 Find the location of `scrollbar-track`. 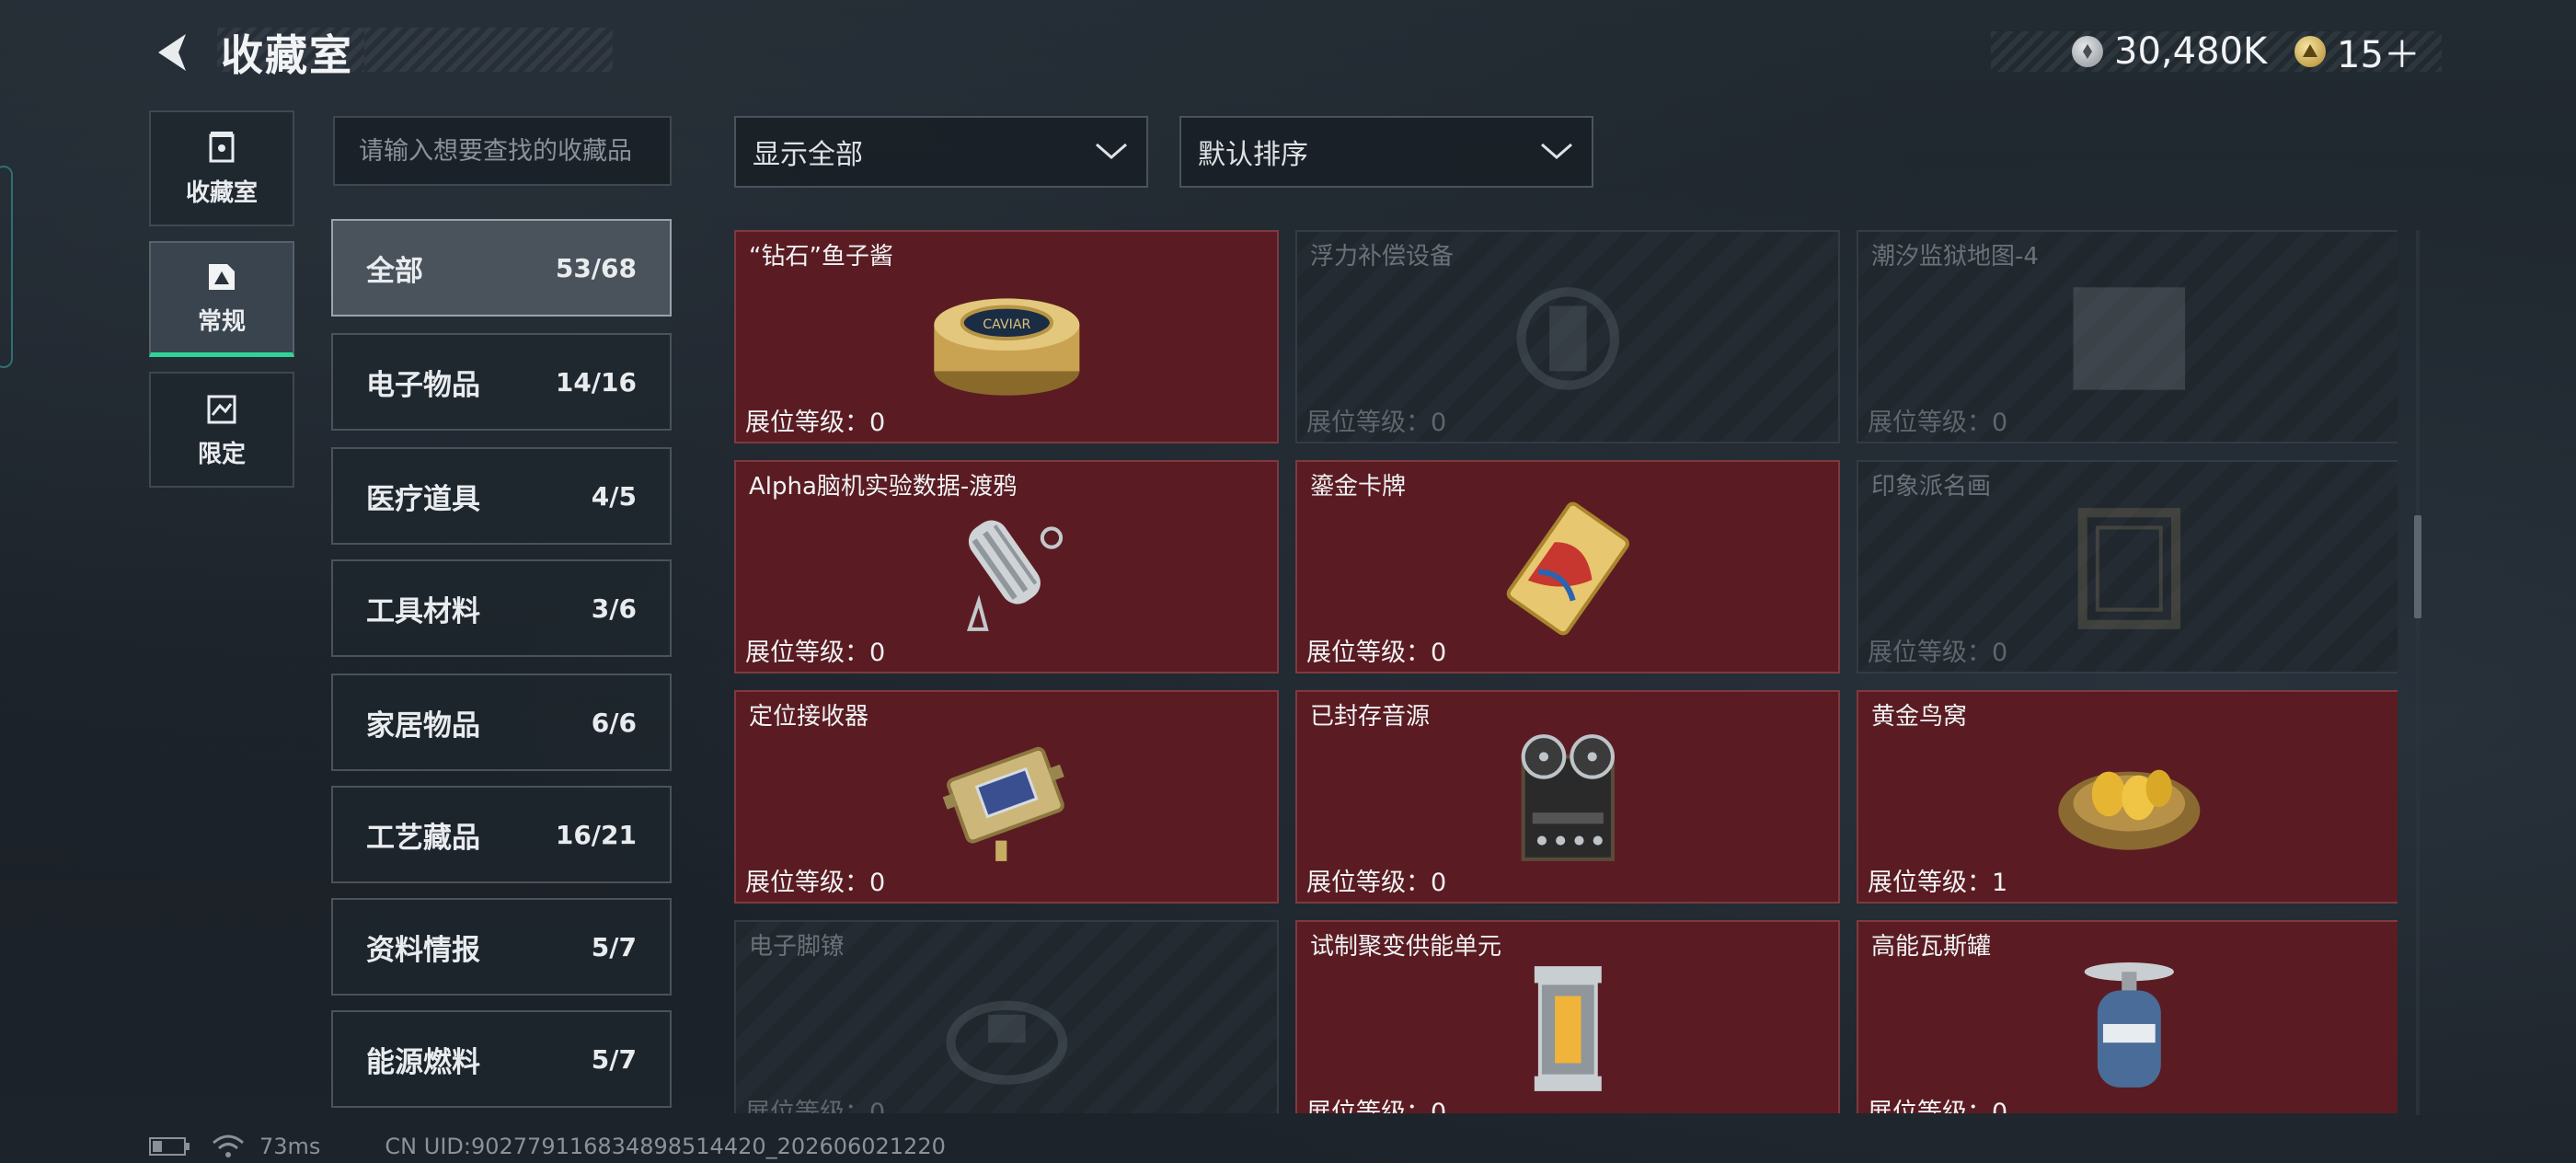

scrollbar-track is located at coordinates (2418, 672).